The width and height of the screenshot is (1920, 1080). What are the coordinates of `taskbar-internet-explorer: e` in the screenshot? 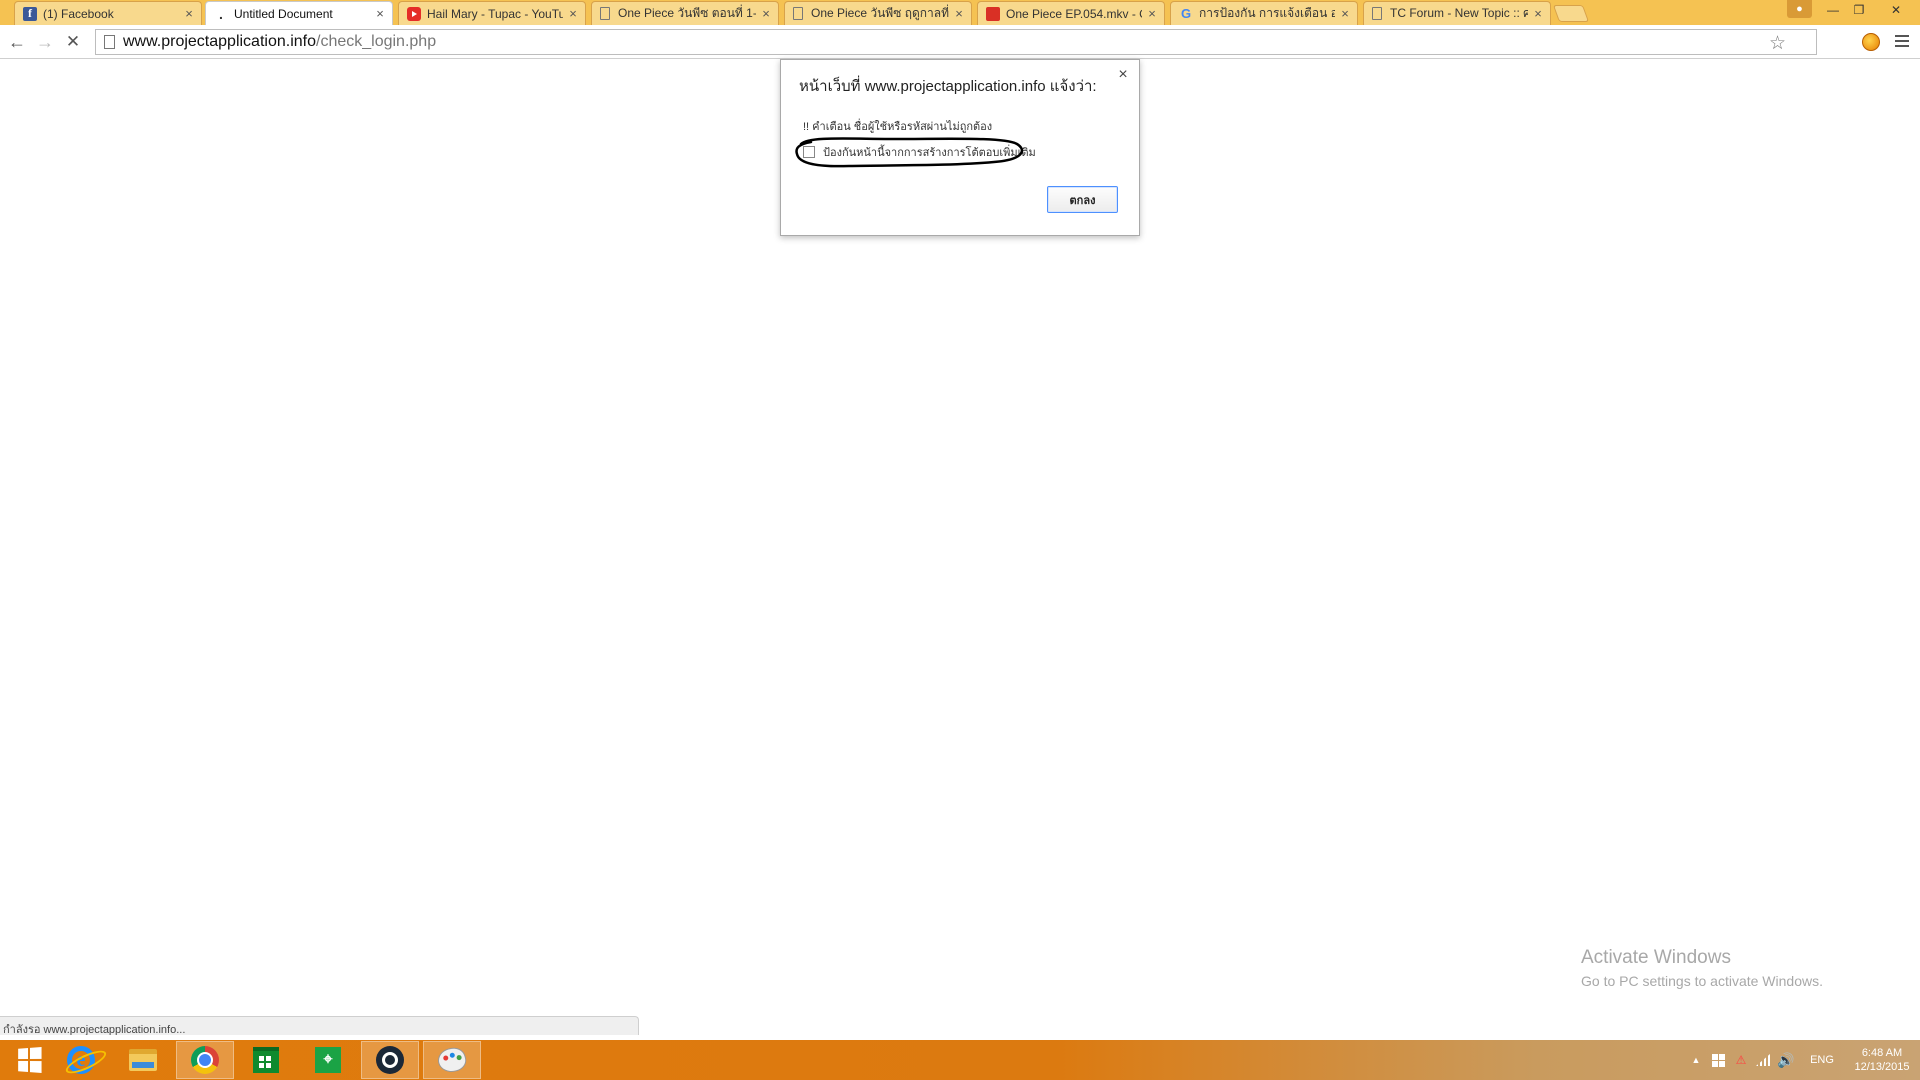 It's located at (81, 1060).